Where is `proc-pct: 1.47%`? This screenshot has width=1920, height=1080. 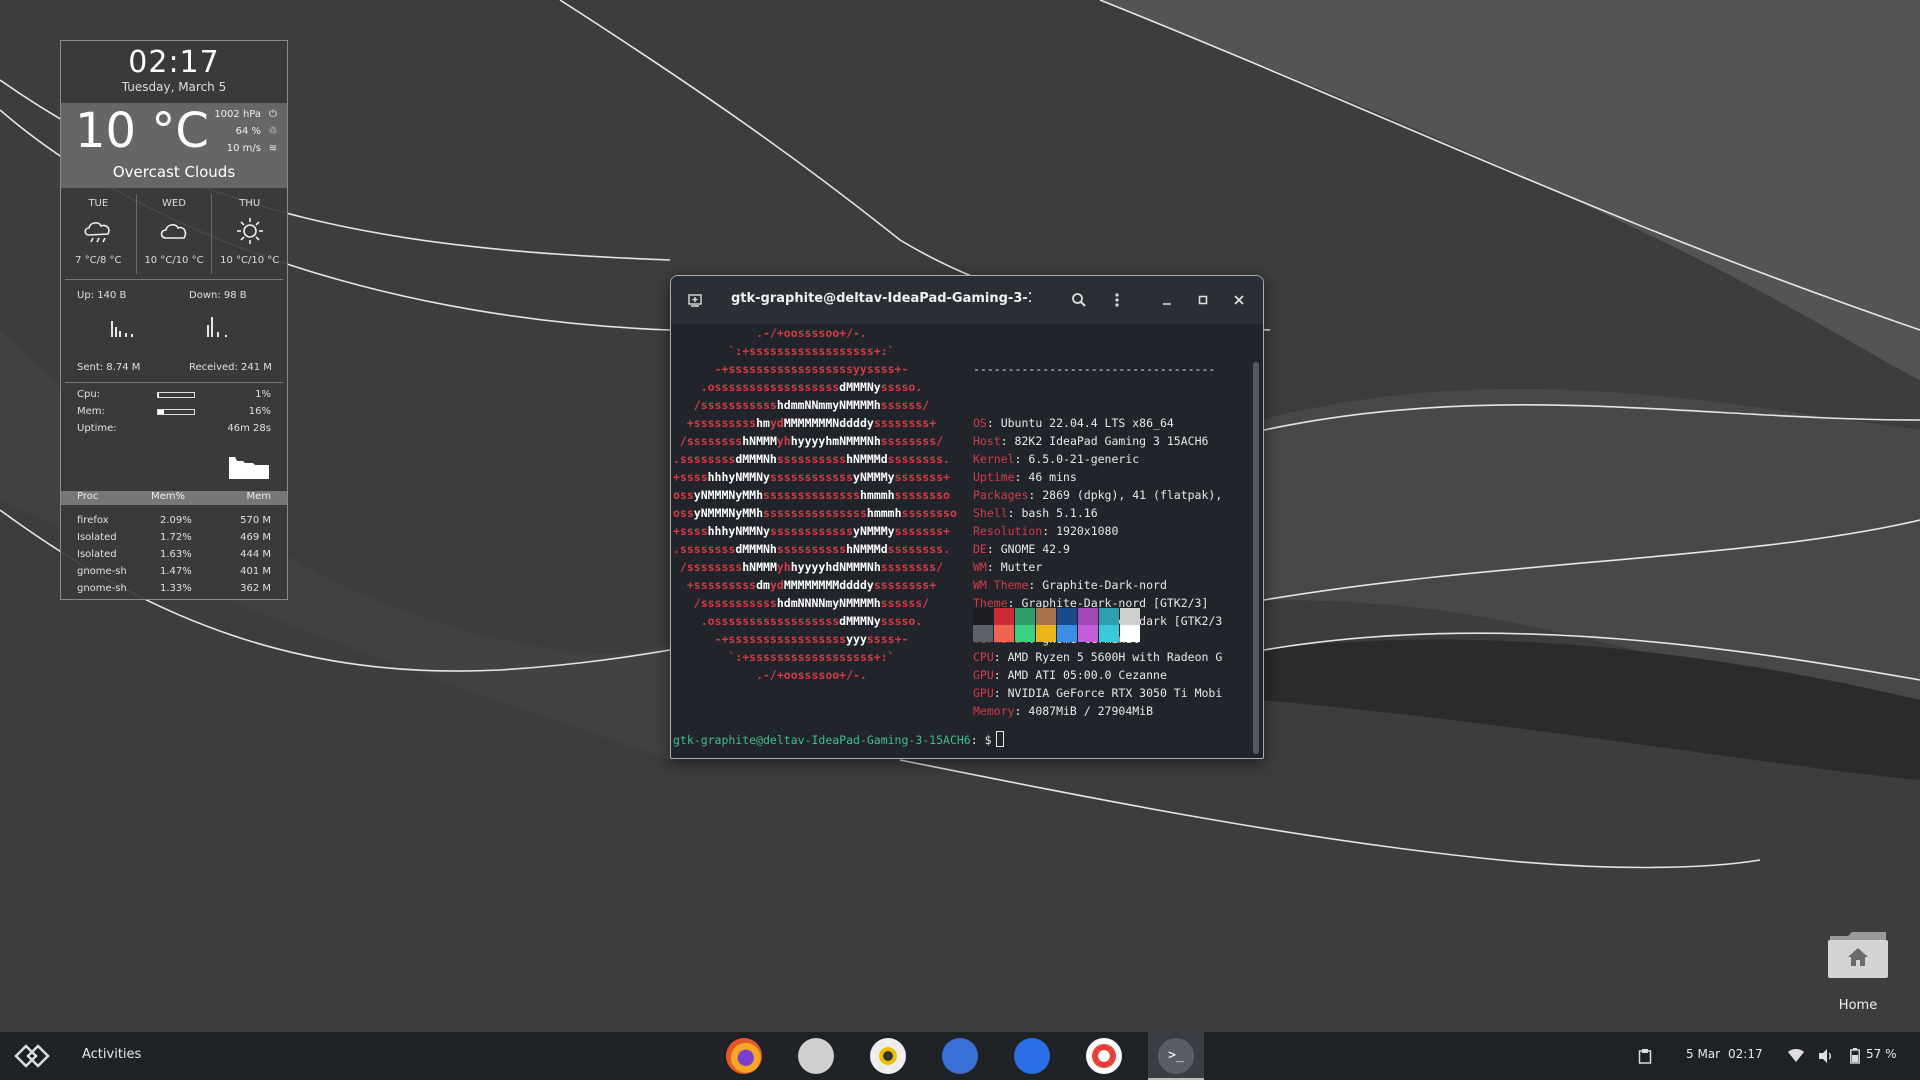 proc-pct: 1.47% is located at coordinates (176, 571).